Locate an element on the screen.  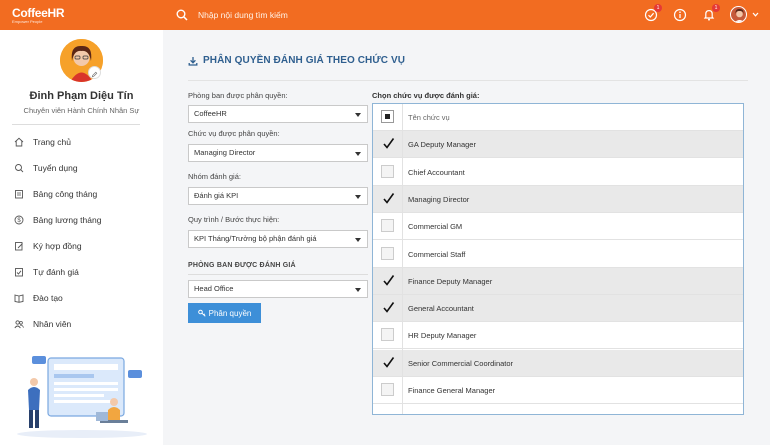
logo-text: CoffeeHR is located at coordinates (38, 13).